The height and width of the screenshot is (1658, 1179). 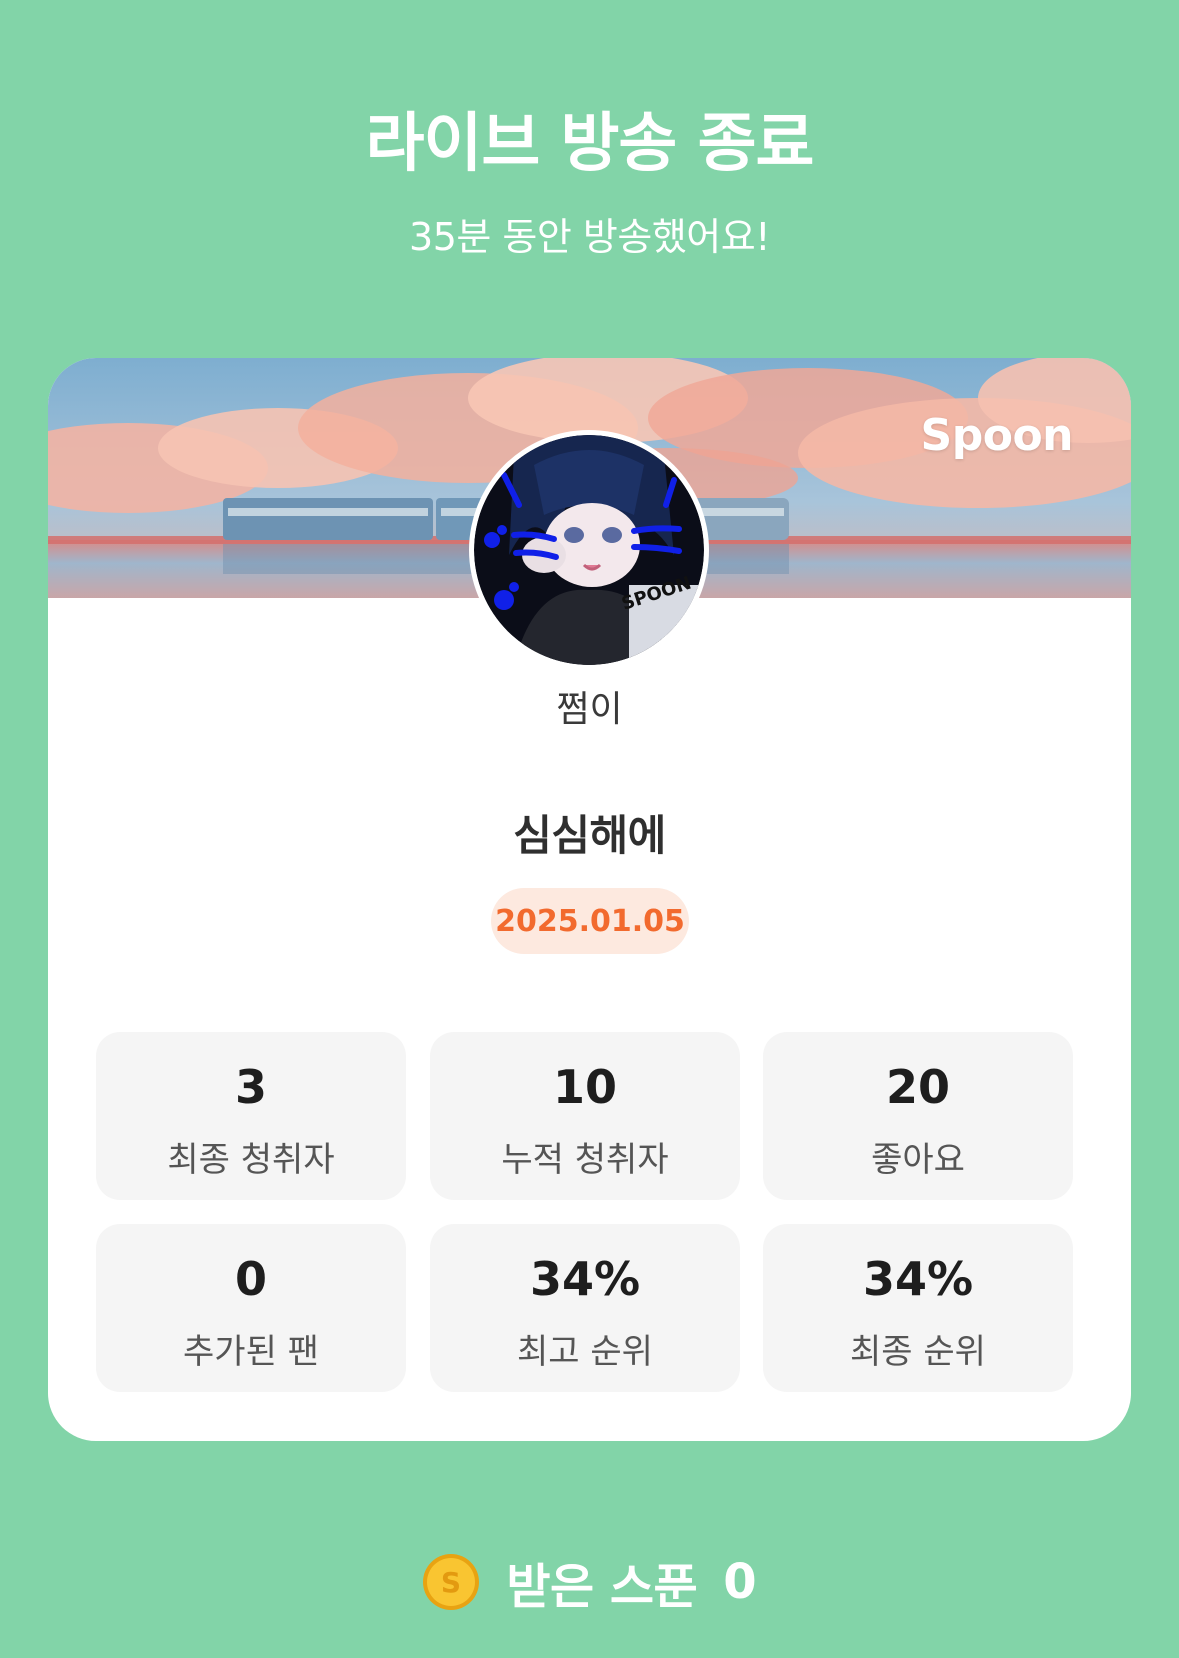 I want to click on stat-label: 최고 순위, so click(x=585, y=1352).